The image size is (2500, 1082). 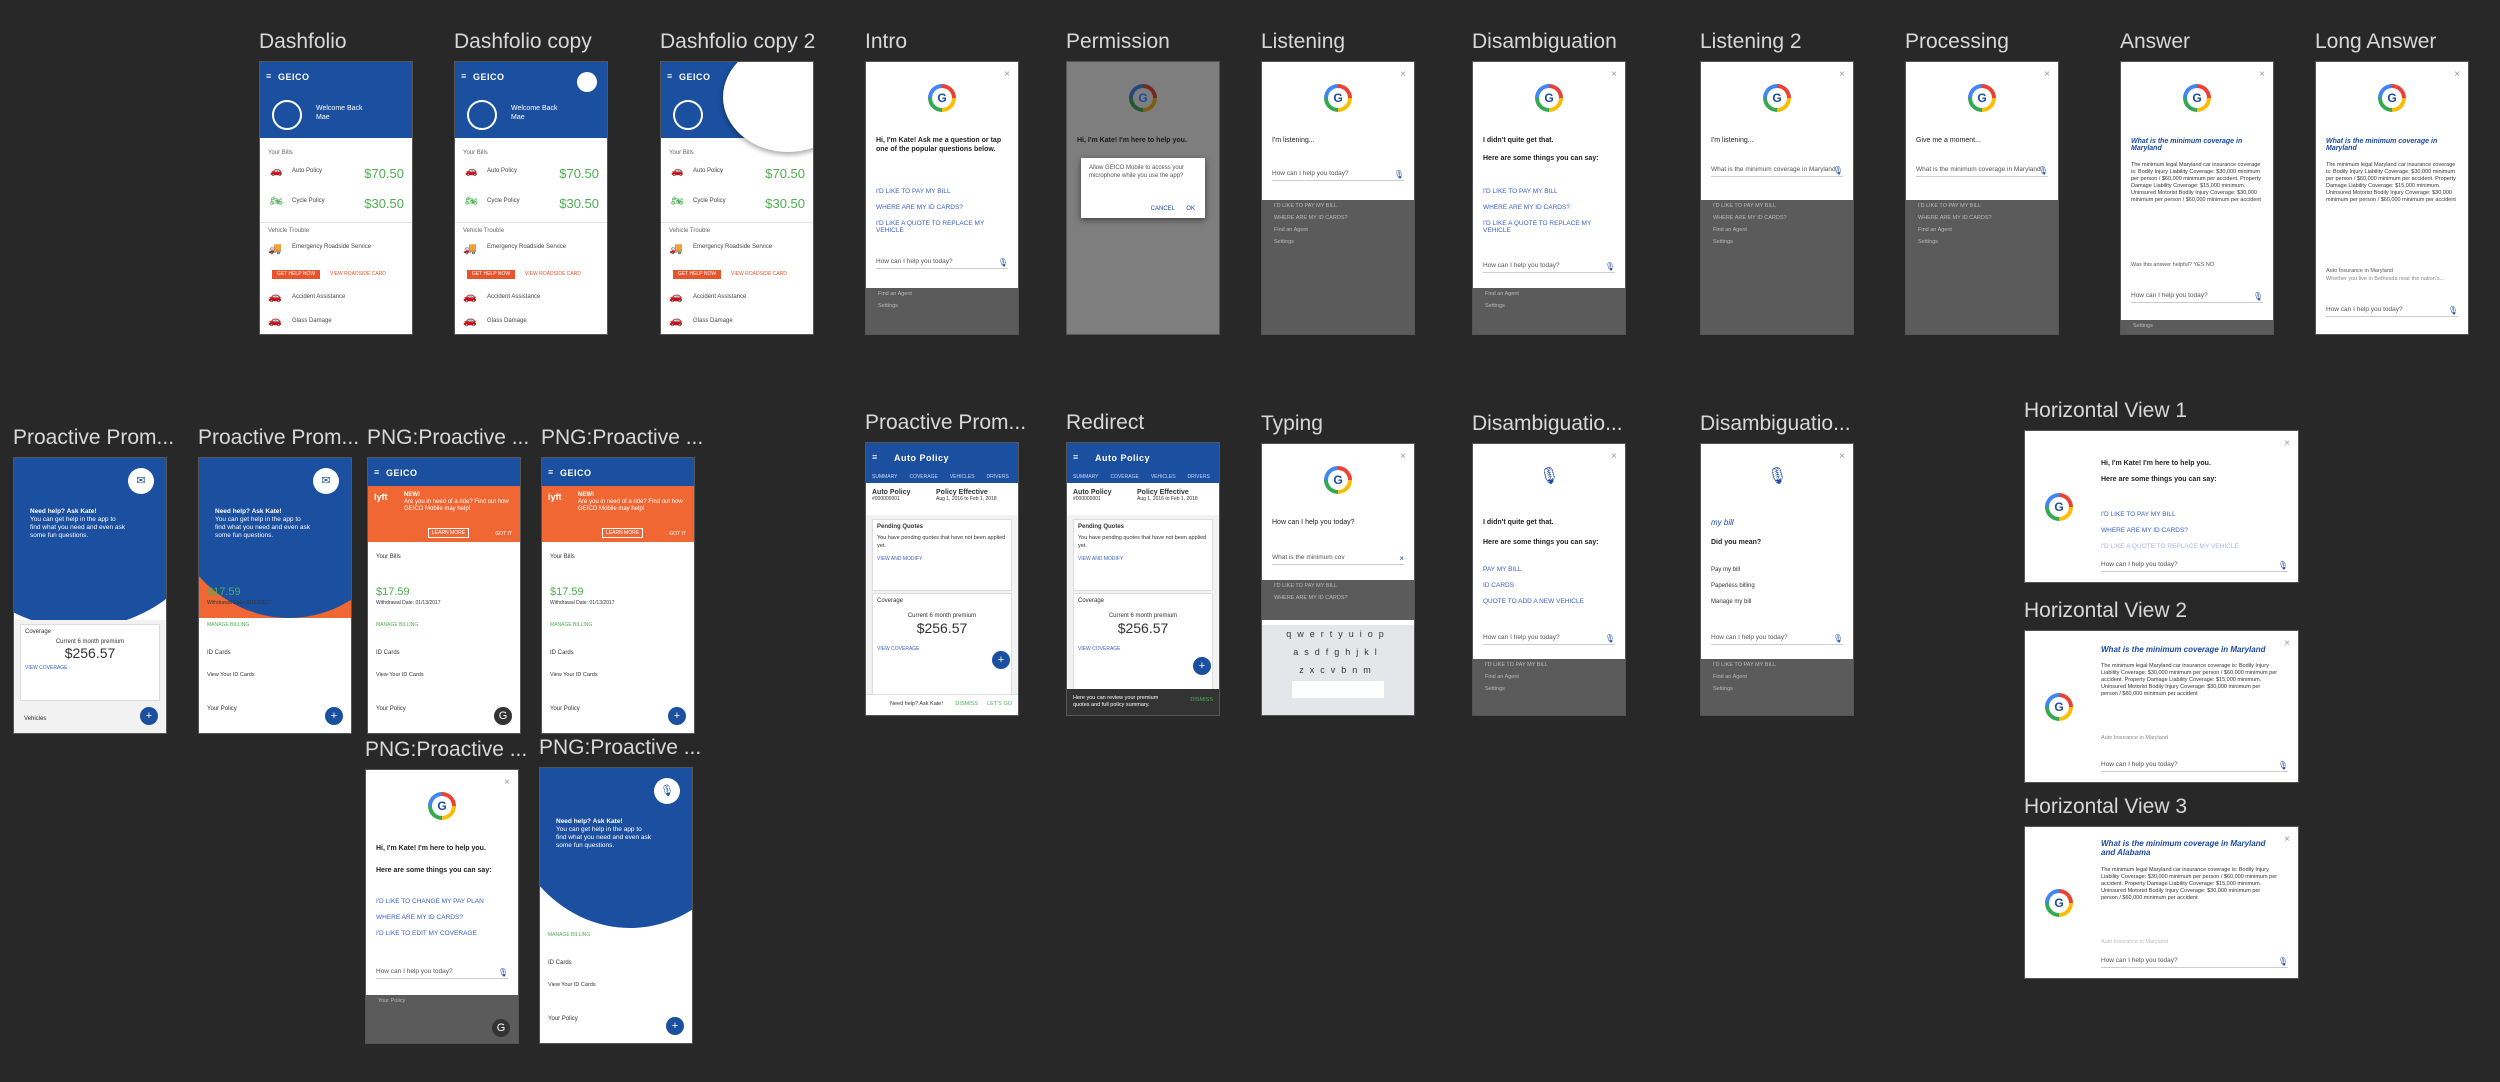 What do you see at coordinates (1308, 557) in the screenshot?
I see `typing-input: What is the minimum cov` at bounding box center [1308, 557].